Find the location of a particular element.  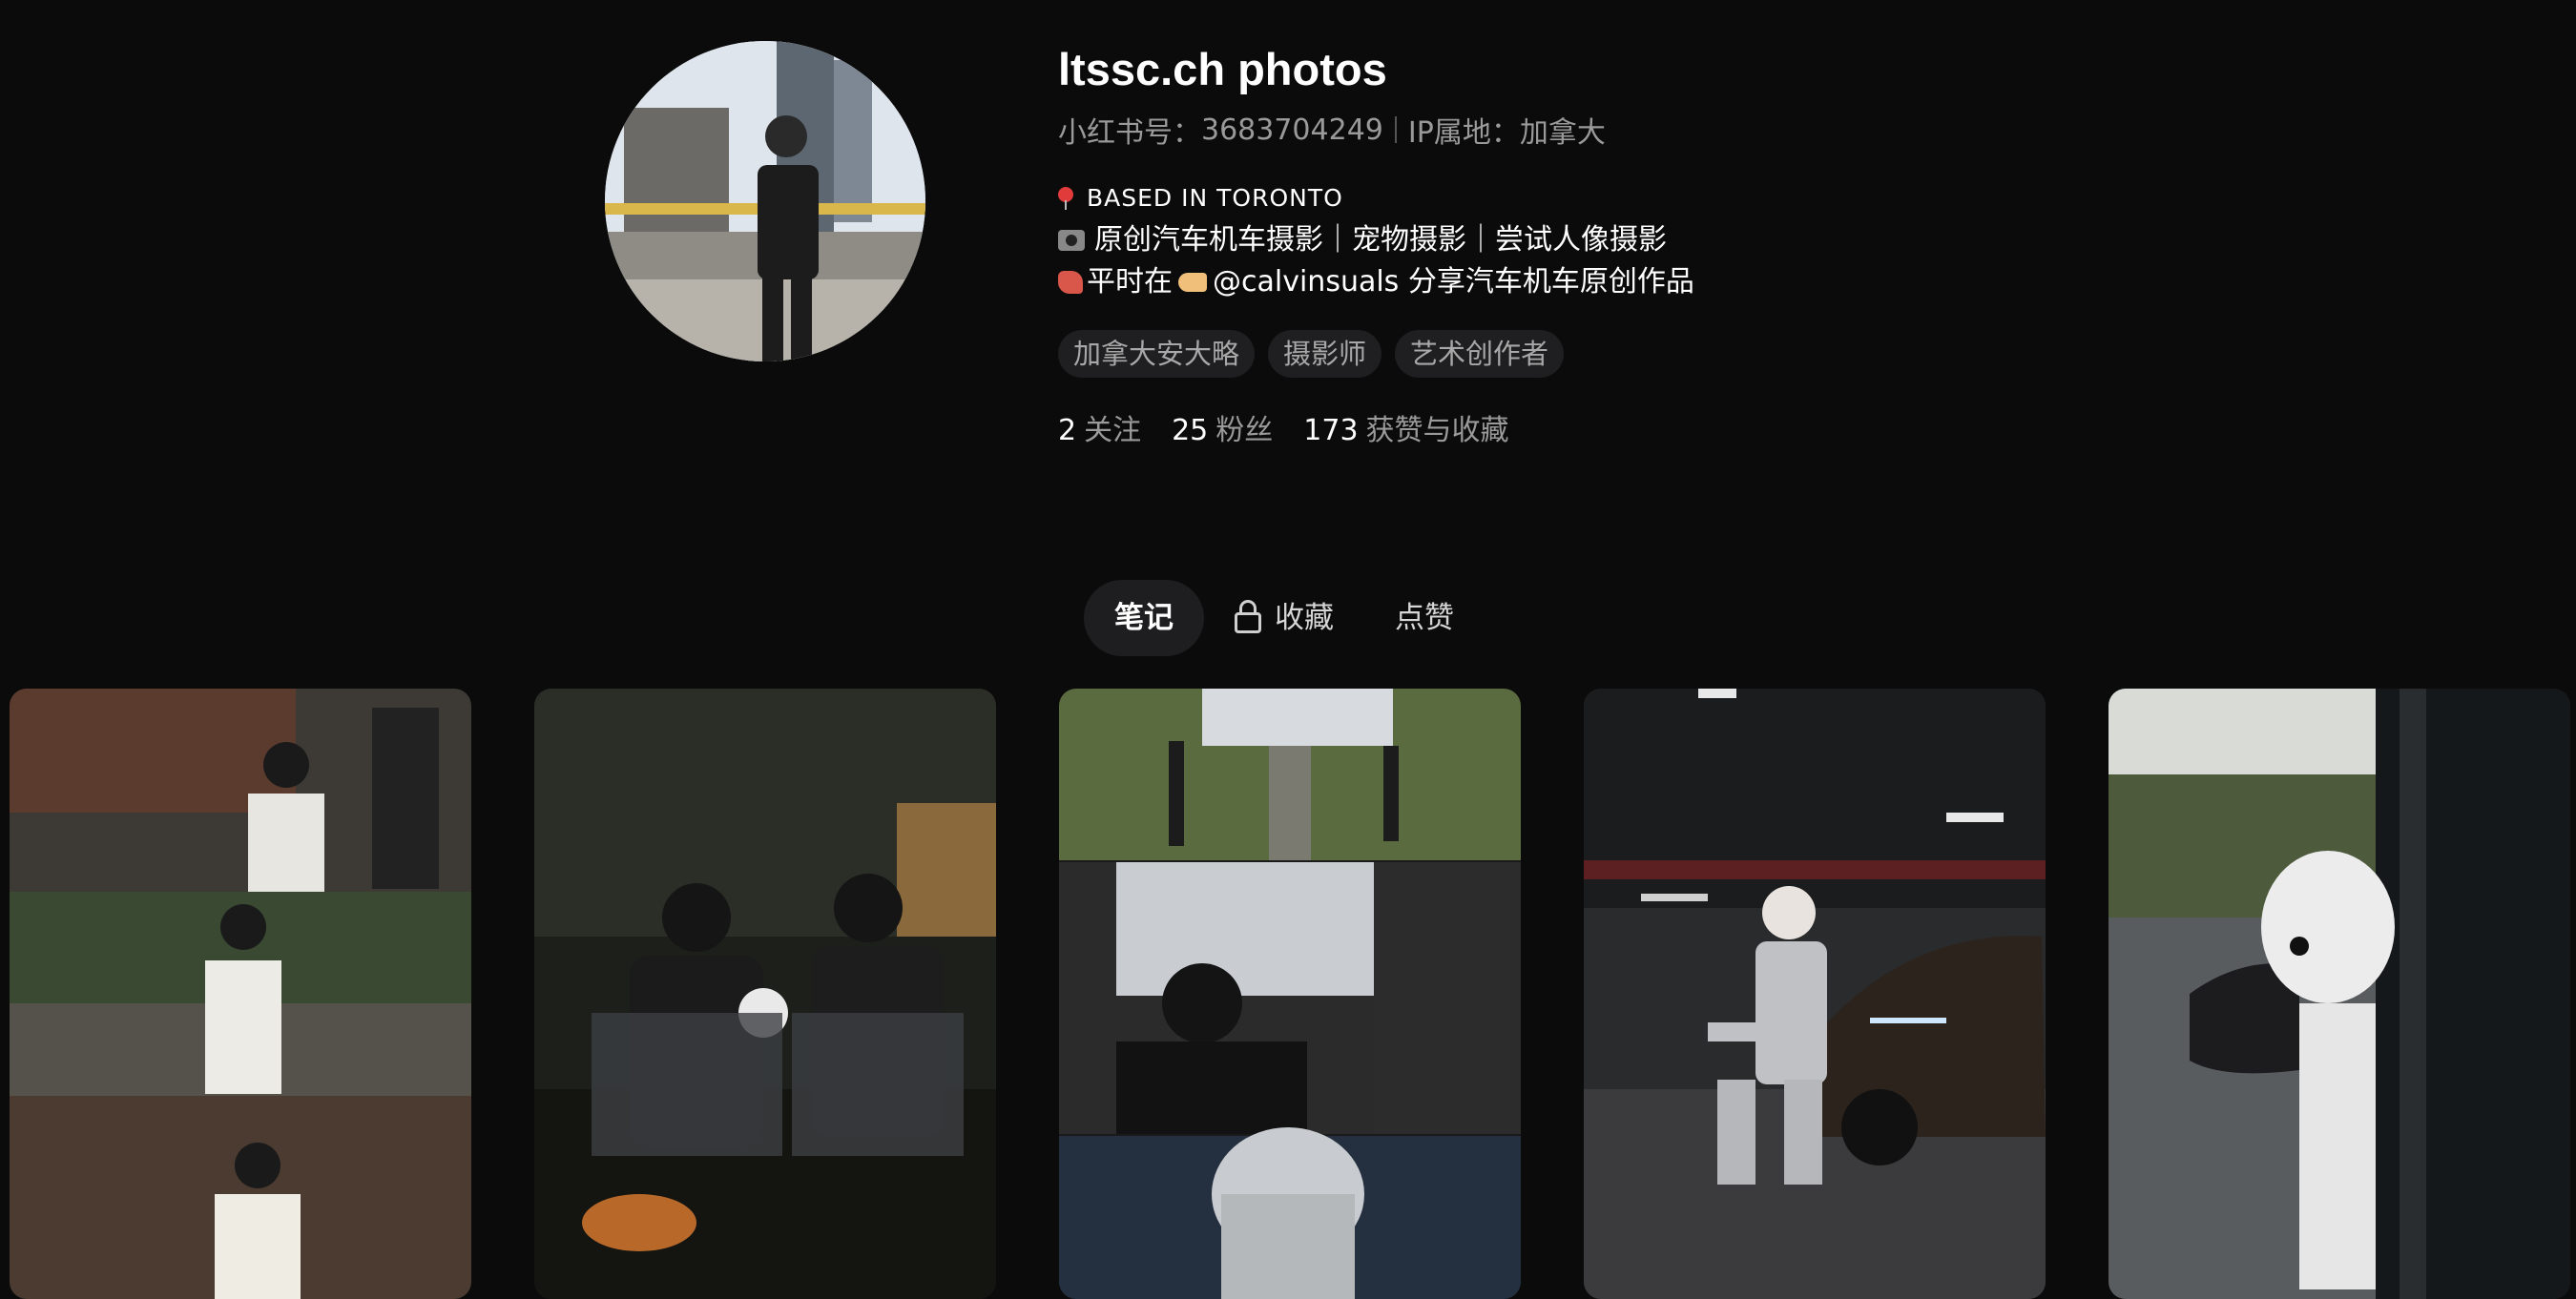

tab-likes-label: 点赞 is located at coordinates (1424, 618).